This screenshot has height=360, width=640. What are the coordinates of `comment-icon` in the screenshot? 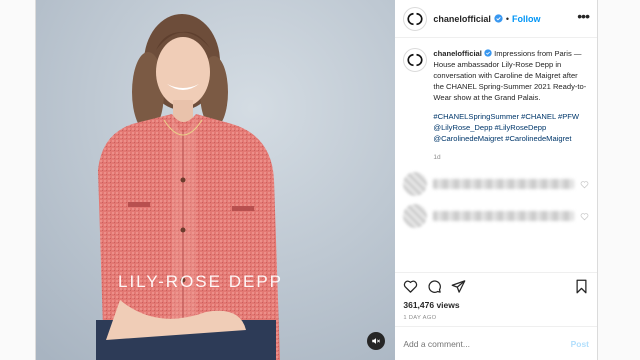 It's located at (434, 286).